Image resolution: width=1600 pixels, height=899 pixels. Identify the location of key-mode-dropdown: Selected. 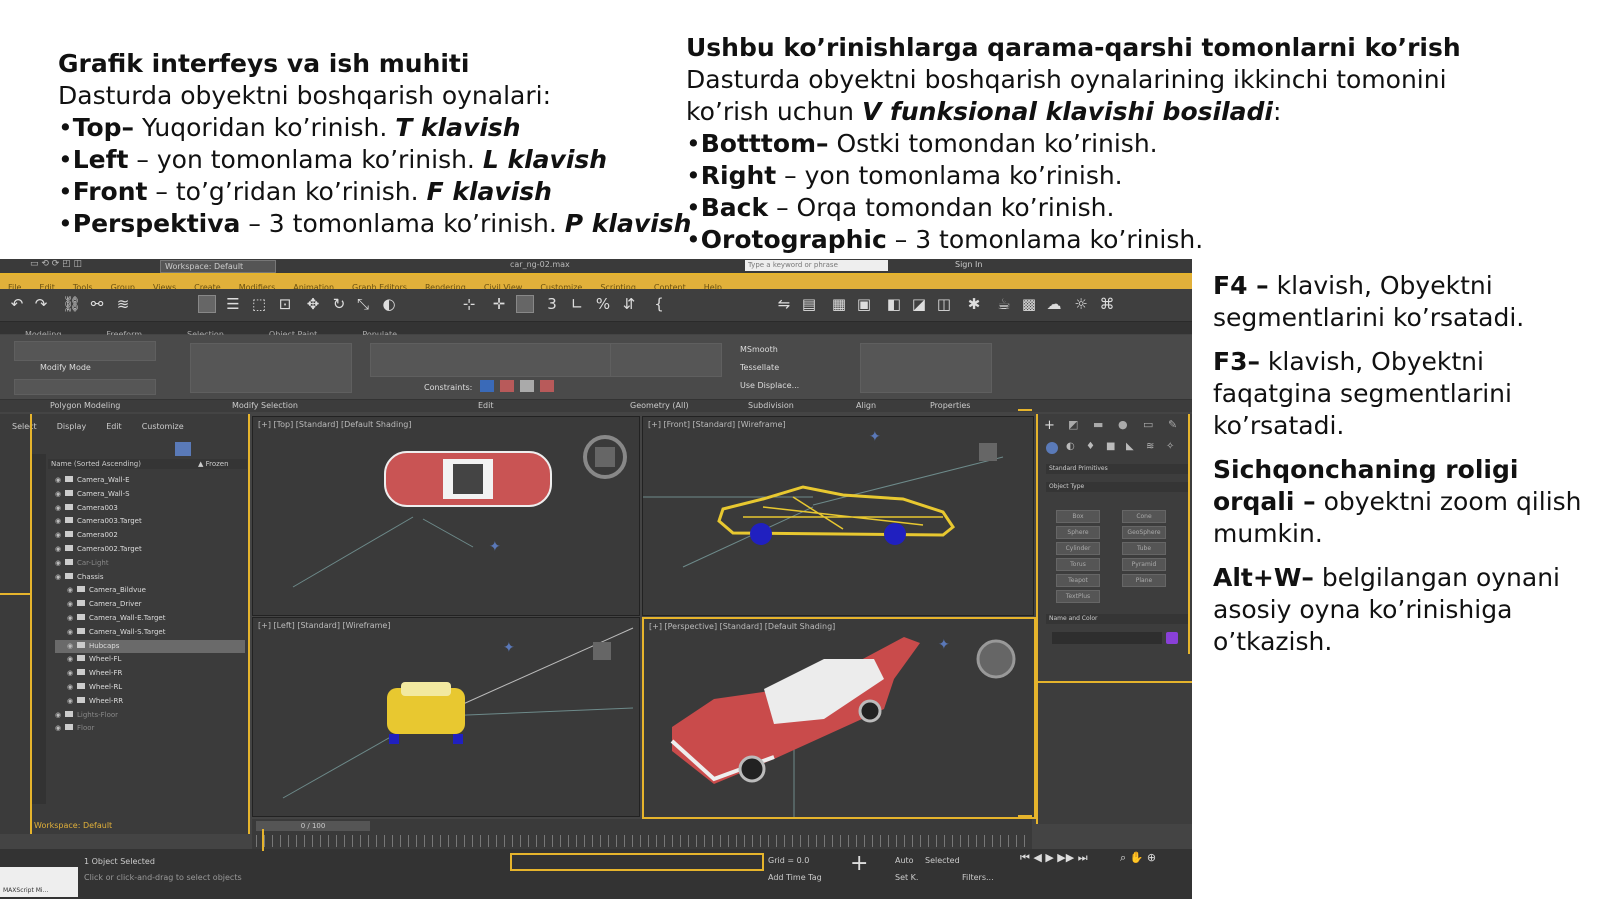
(942, 860).